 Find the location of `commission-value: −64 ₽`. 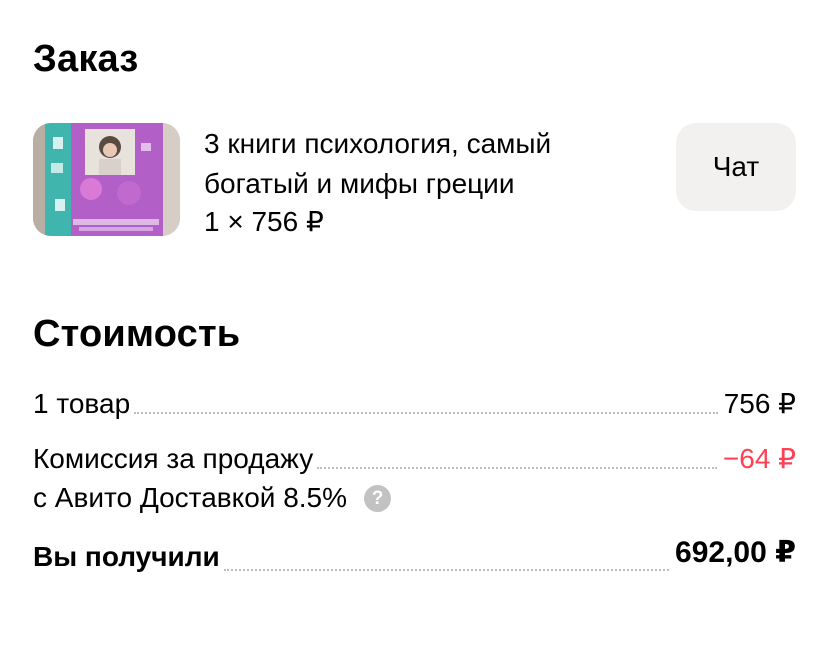

commission-value: −64 ₽ is located at coordinates (759, 458).